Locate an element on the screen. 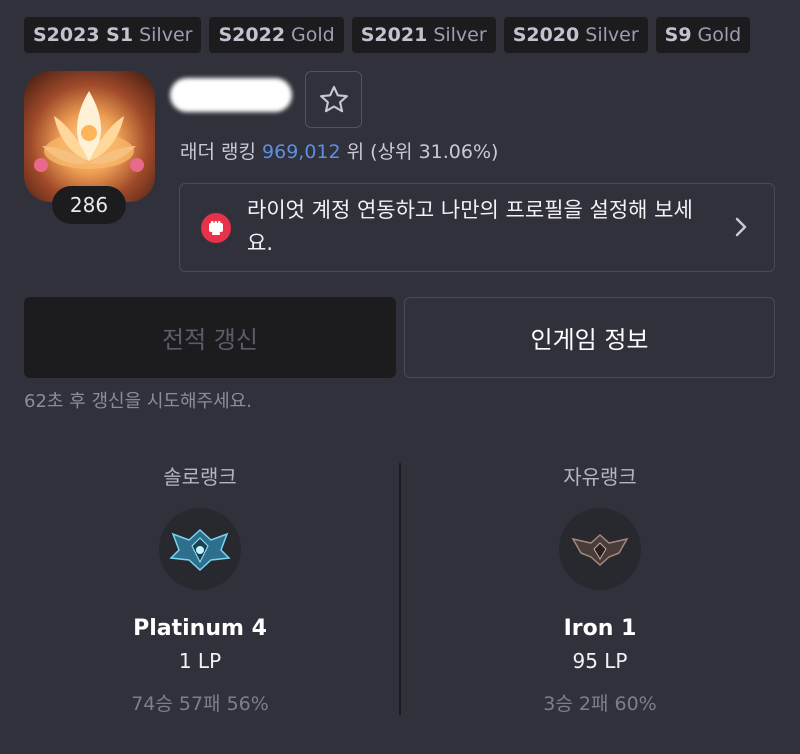 Image resolution: width=800 pixels, height=754 pixels. profile-icon is located at coordinates (89, 136).